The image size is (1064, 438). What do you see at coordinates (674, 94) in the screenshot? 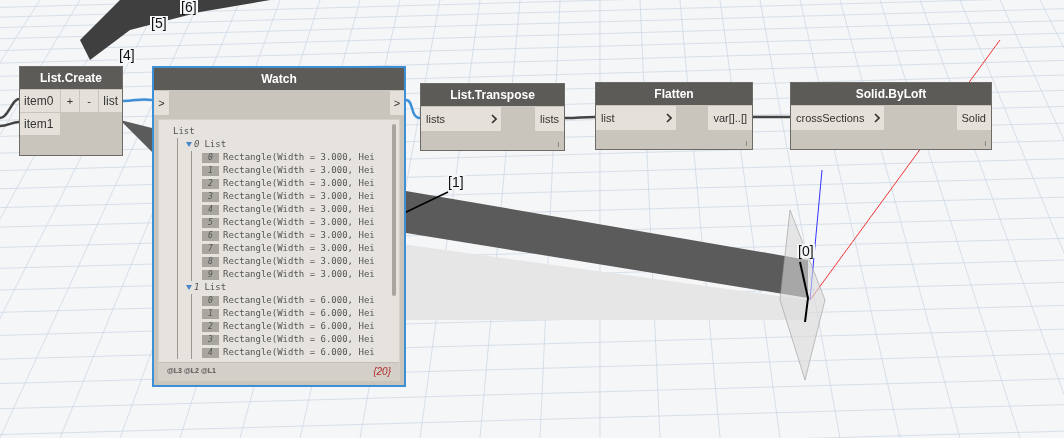
I see `node-title: Flatten` at bounding box center [674, 94].